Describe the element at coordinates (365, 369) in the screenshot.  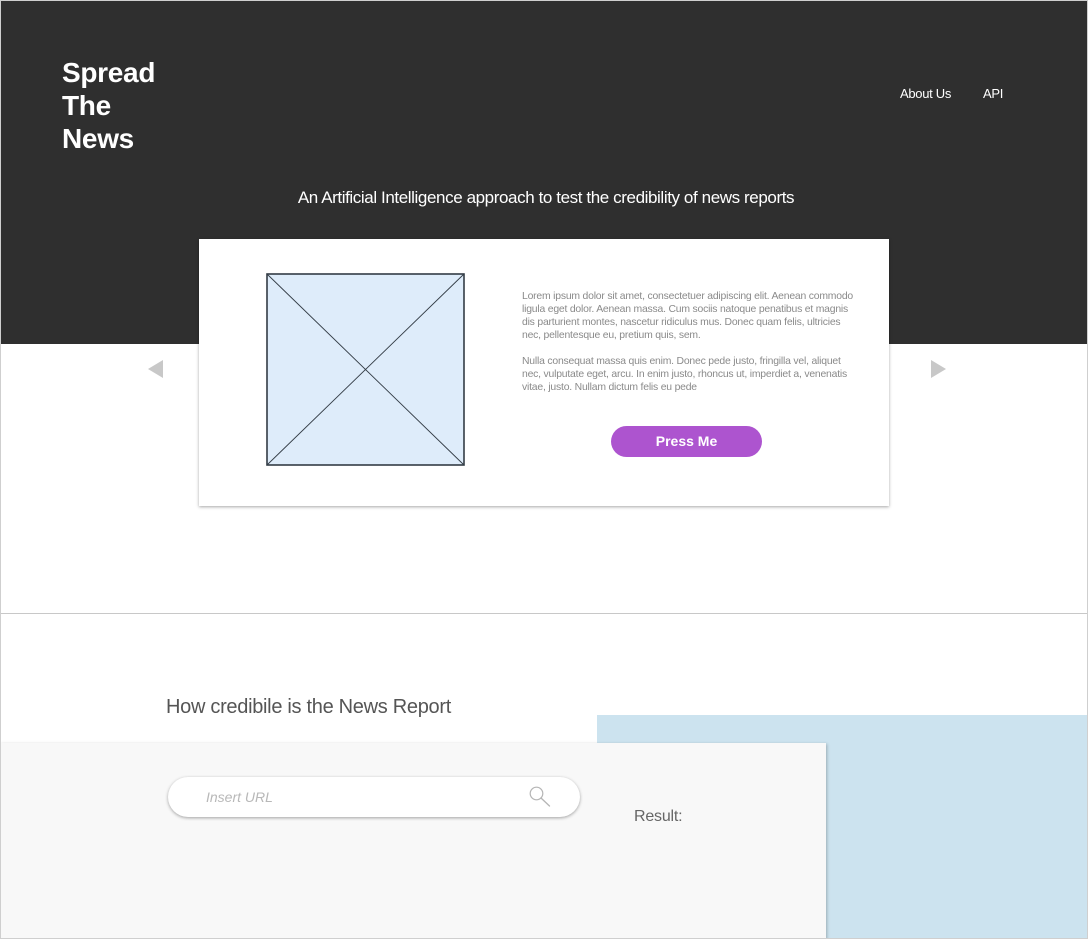
I see `image-placeholder-icon` at that location.